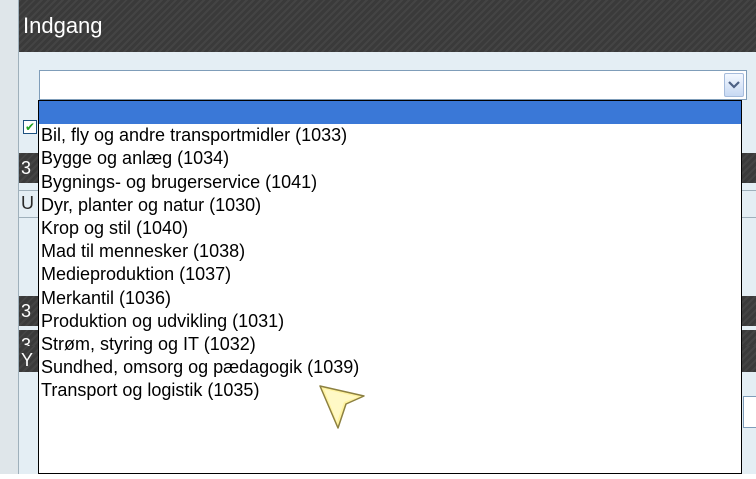  What do you see at coordinates (390, 344) in the screenshot?
I see `dropdown-option: Strøm, styring og IT (1032)` at bounding box center [390, 344].